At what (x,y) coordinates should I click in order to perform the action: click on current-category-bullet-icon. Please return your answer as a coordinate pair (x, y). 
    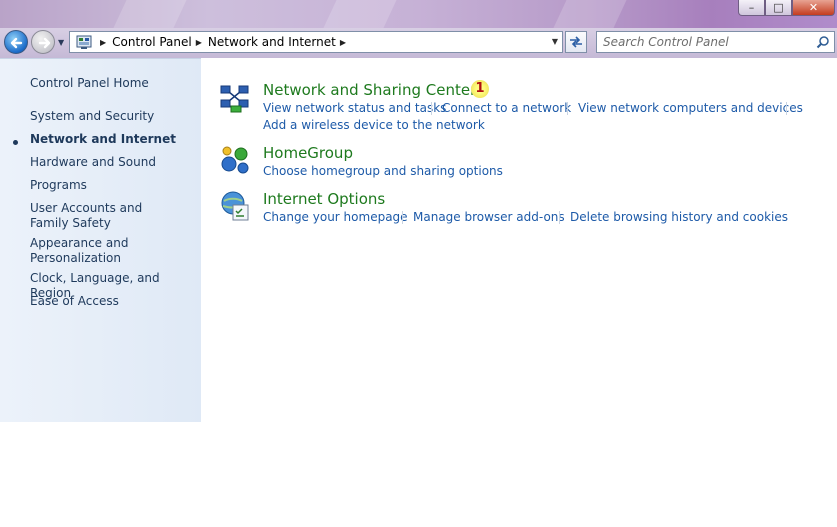
    Looking at the image, I should click on (15, 142).